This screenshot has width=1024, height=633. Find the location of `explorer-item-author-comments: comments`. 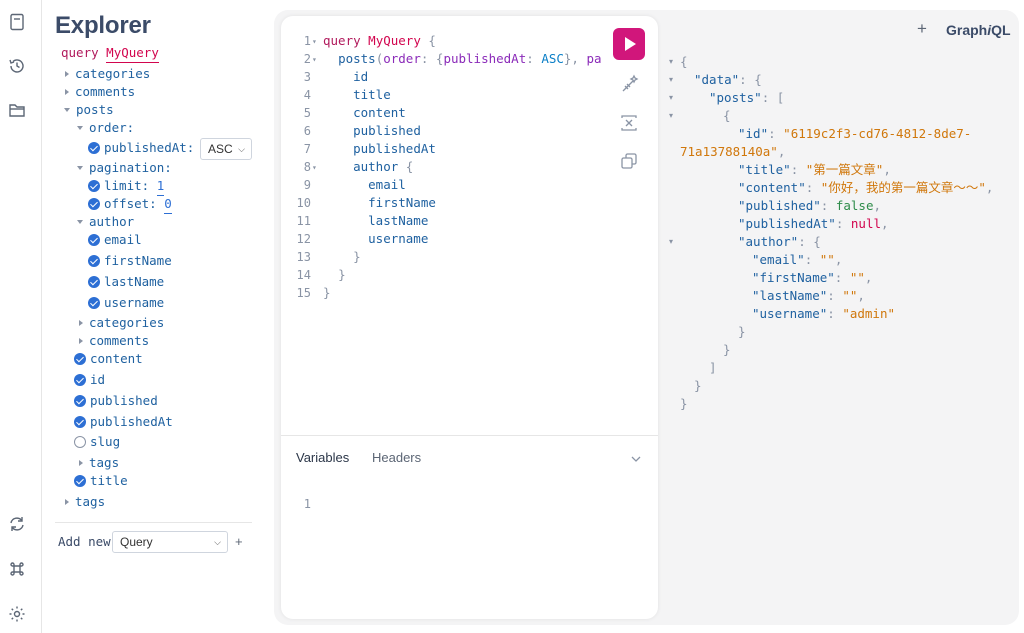

explorer-item-author-comments: comments is located at coordinates (114, 341).